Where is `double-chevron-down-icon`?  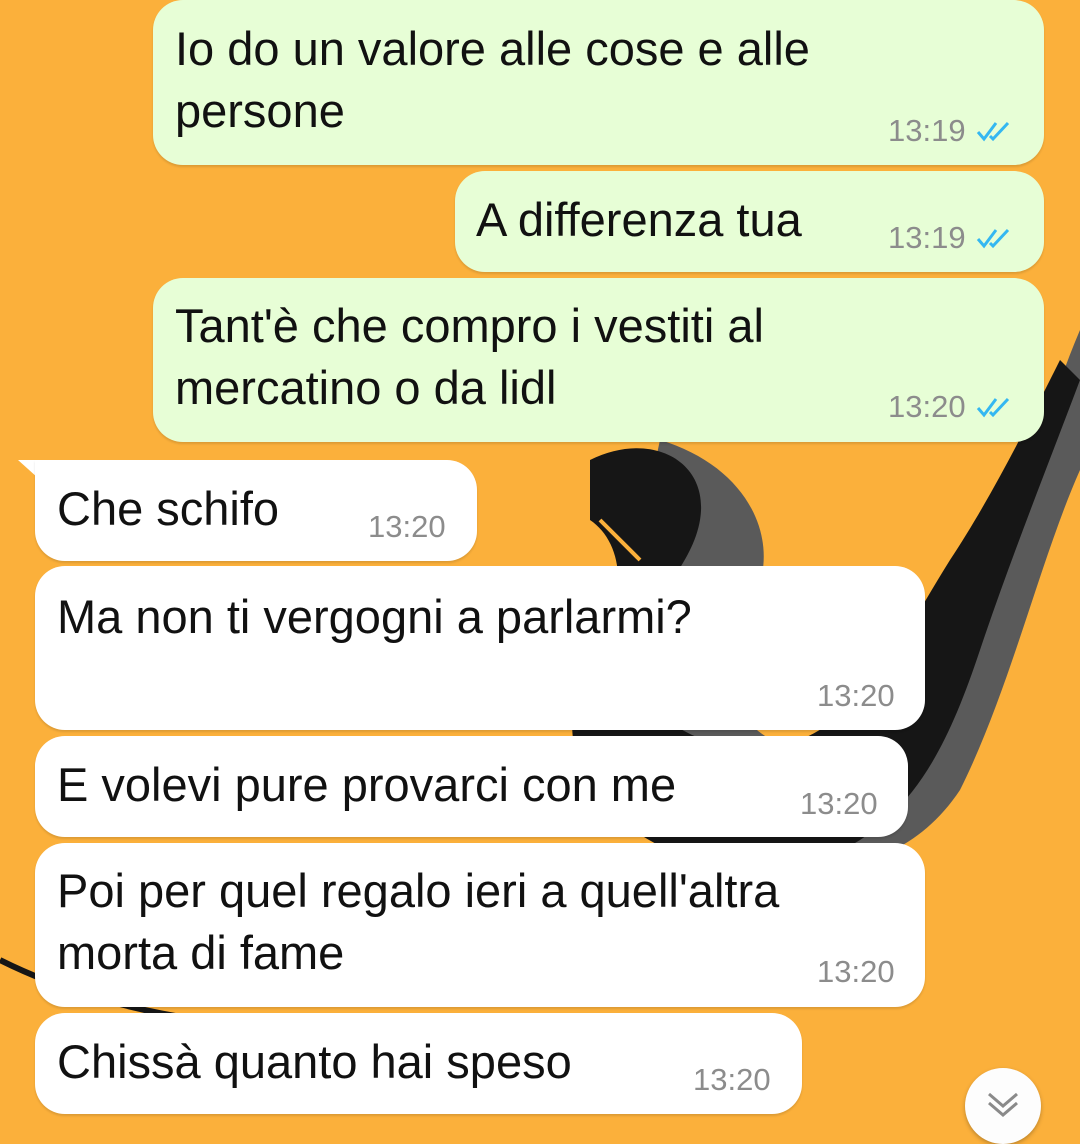 double-chevron-down-icon is located at coordinates (1003, 1104).